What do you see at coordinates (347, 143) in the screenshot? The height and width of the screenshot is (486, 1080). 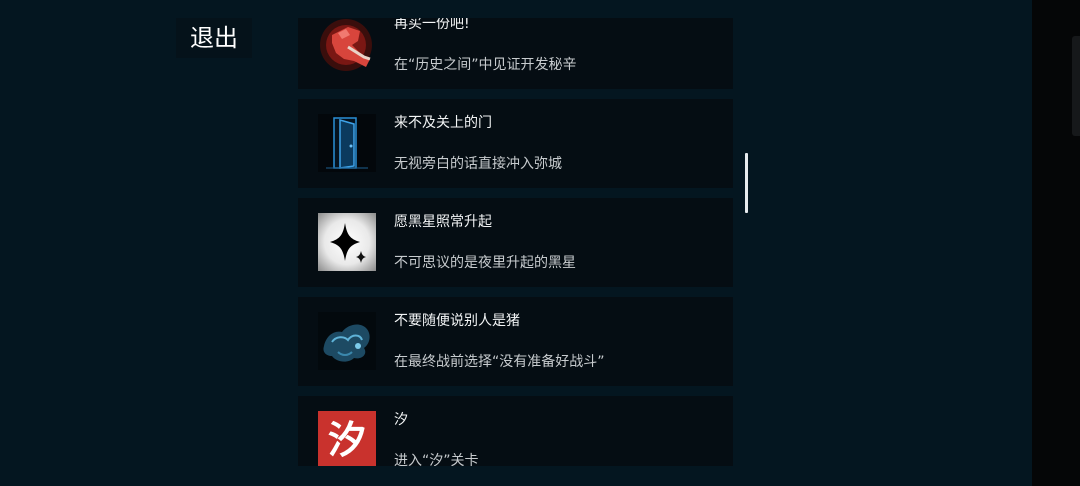 I see `door-icon` at bounding box center [347, 143].